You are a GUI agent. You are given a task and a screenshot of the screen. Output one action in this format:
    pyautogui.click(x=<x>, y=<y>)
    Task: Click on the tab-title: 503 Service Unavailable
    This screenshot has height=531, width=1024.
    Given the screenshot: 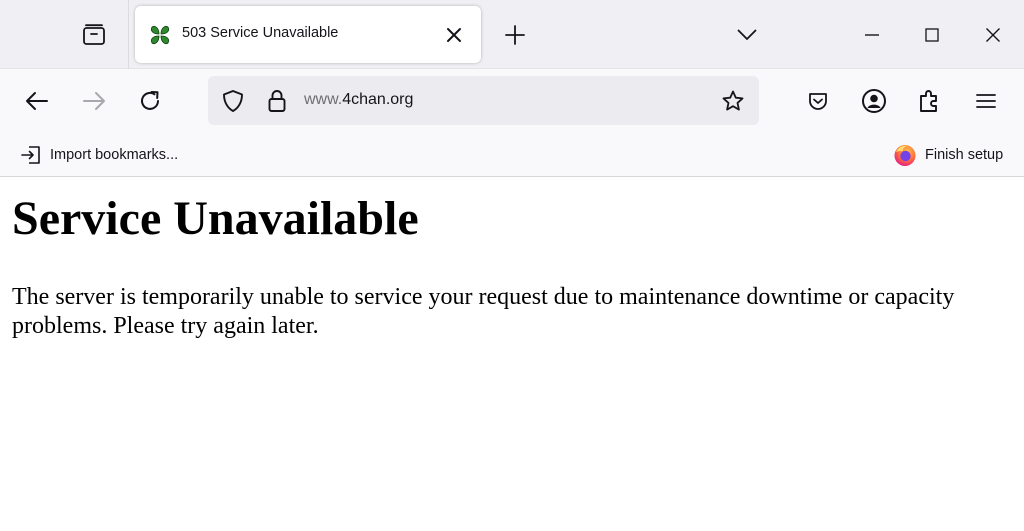 What is the action you would take?
    pyautogui.click(x=260, y=33)
    